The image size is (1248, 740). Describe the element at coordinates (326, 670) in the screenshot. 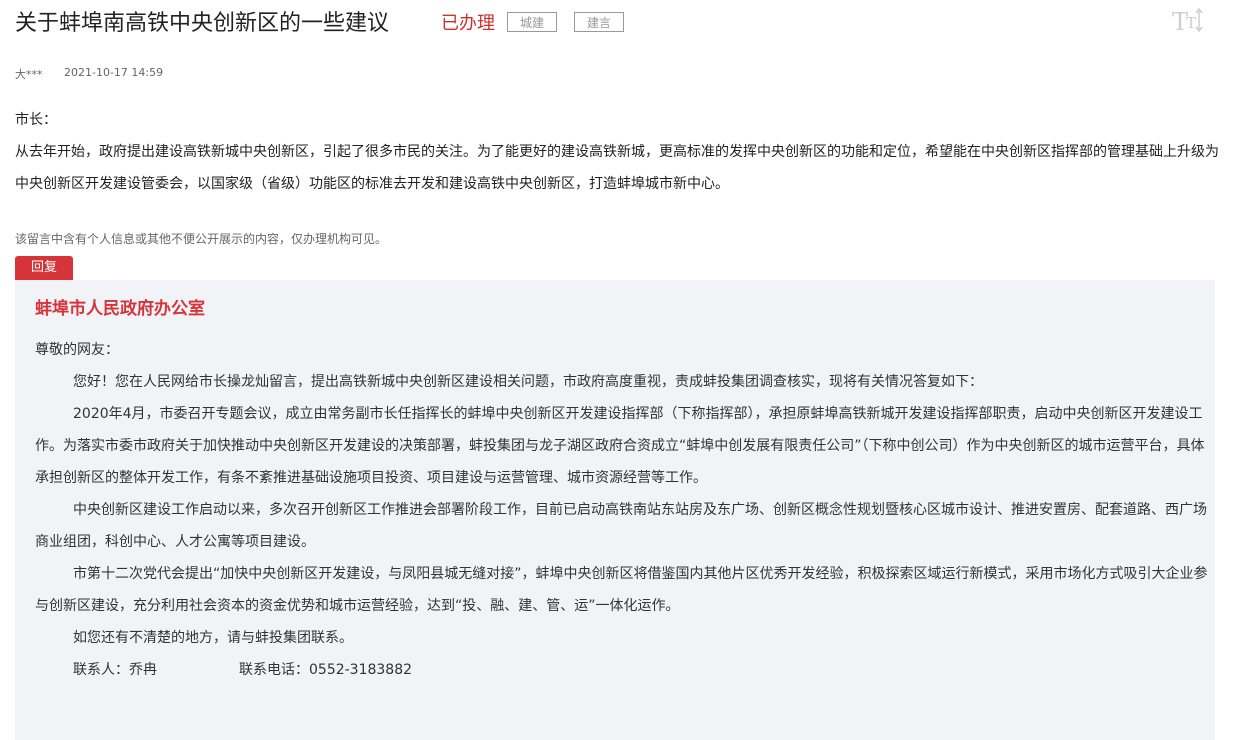

I see `contact-phone: 联系电话：0552-3183882` at that location.